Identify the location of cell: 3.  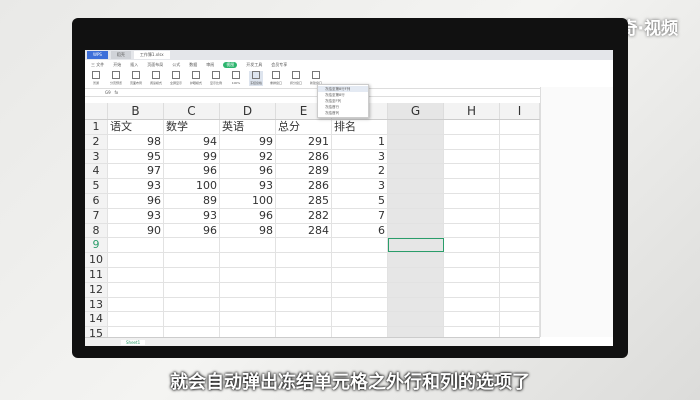
(360, 186).